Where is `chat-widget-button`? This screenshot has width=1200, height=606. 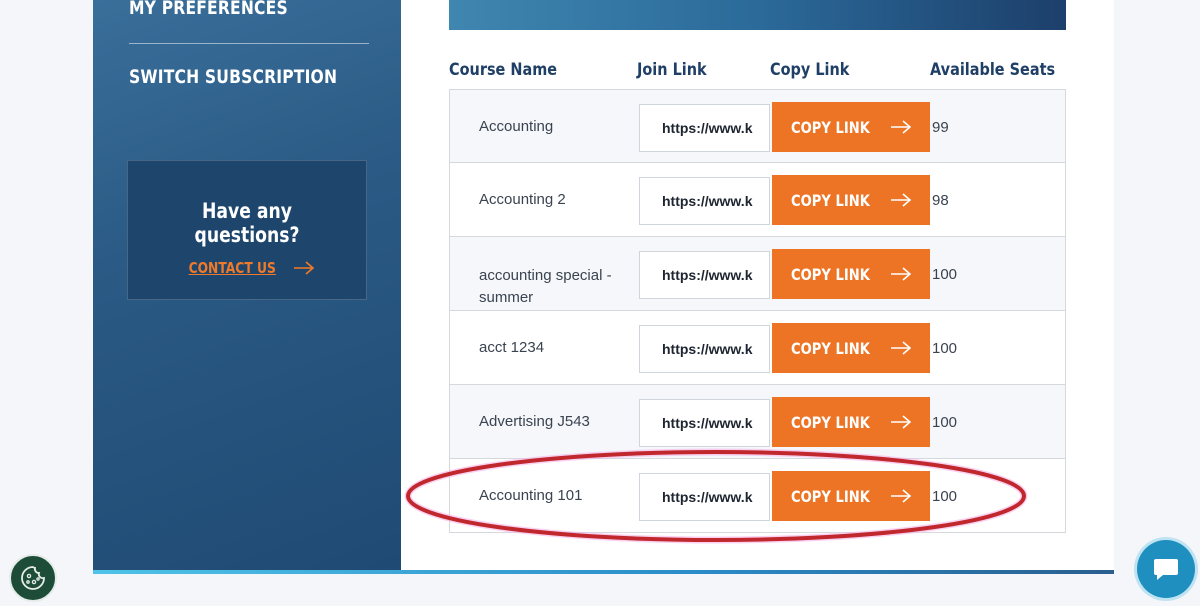 chat-widget-button is located at coordinates (1166, 569).